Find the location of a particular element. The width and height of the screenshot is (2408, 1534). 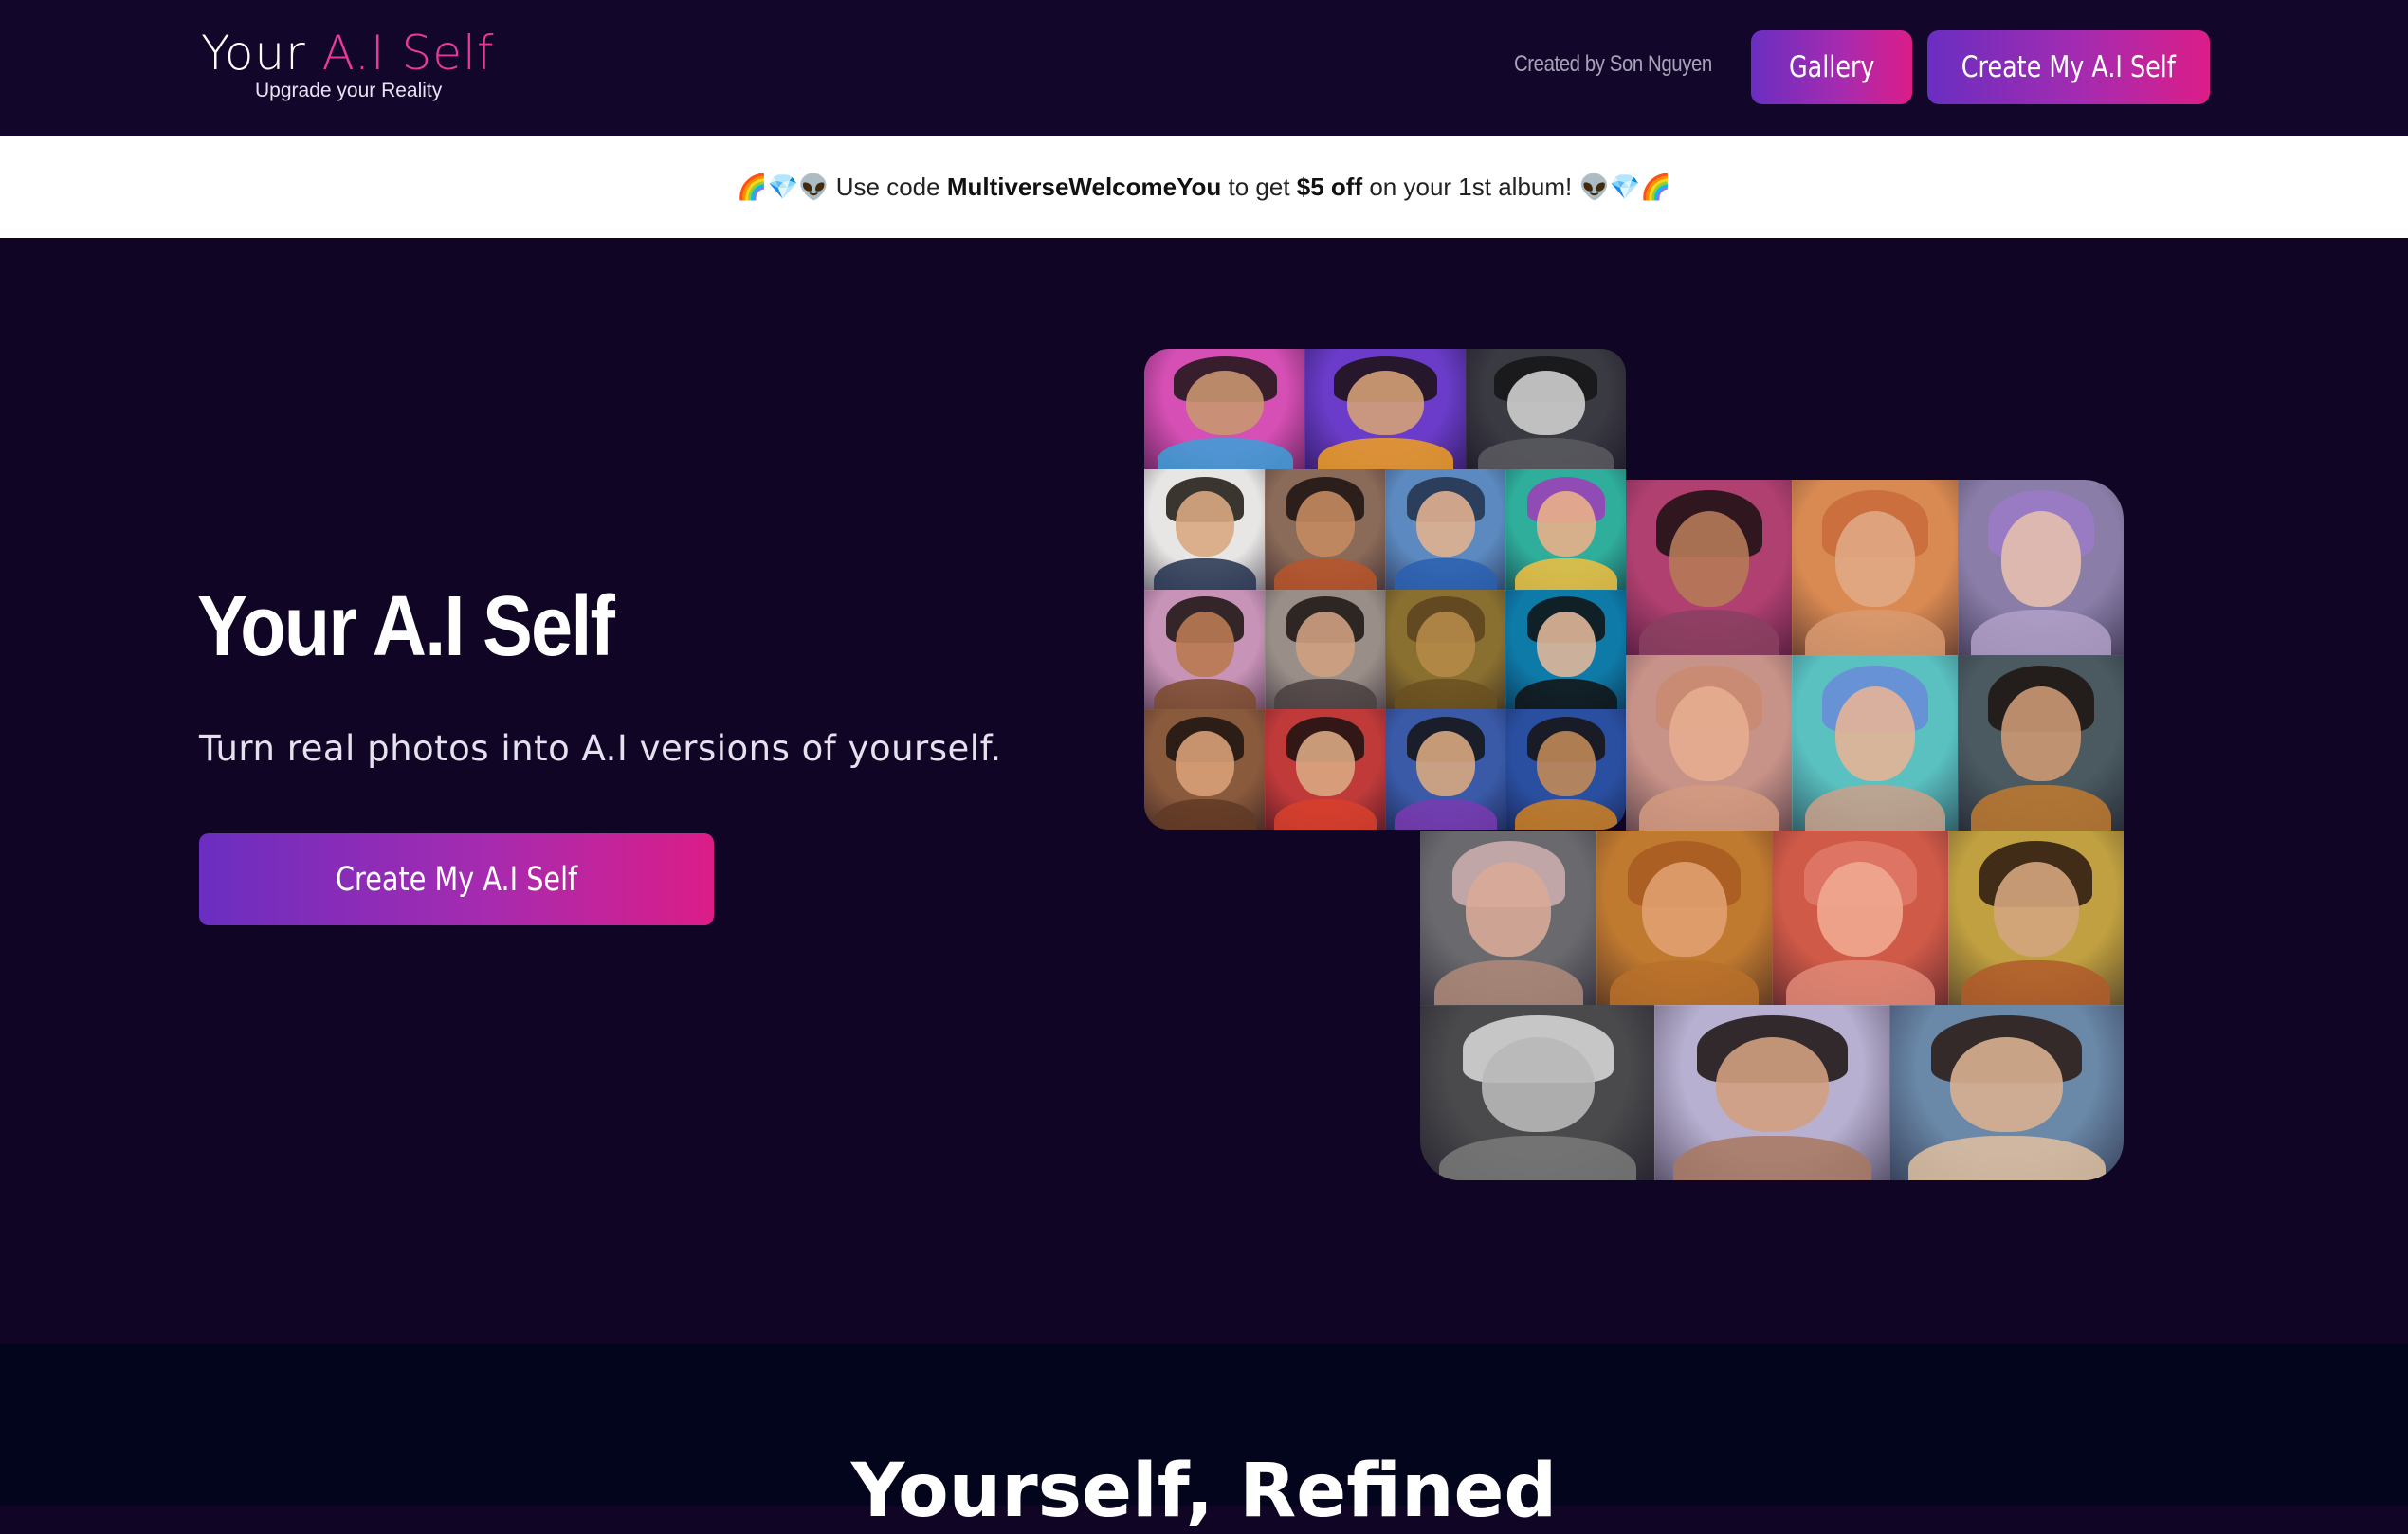

logo-tagline: Upgrade your Reality is located at coordinates (349, 90).